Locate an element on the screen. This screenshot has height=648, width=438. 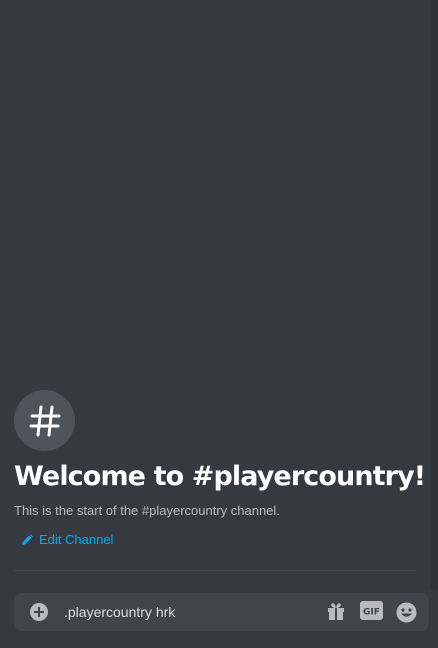
divider is located at coordinates (215, 570).